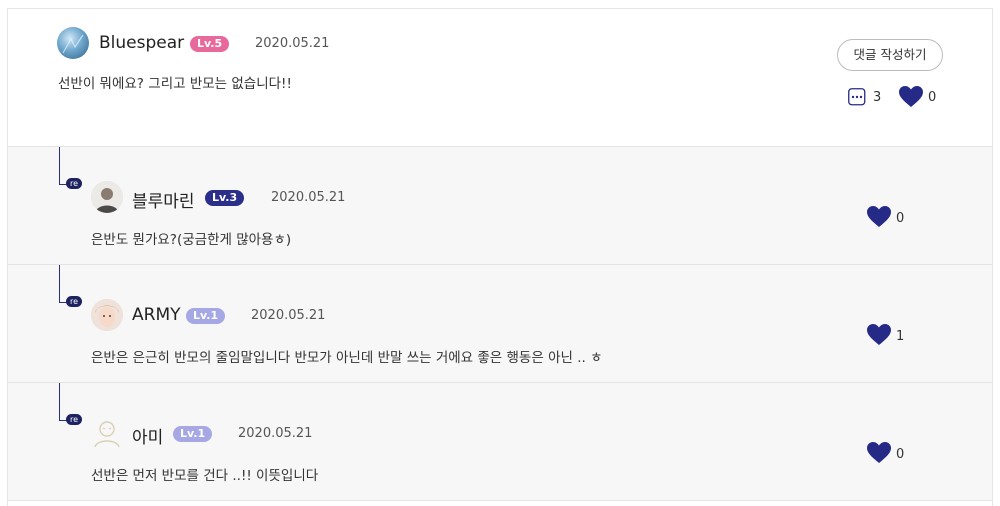  I want to click on reply-count: 3, so click(877, 97).